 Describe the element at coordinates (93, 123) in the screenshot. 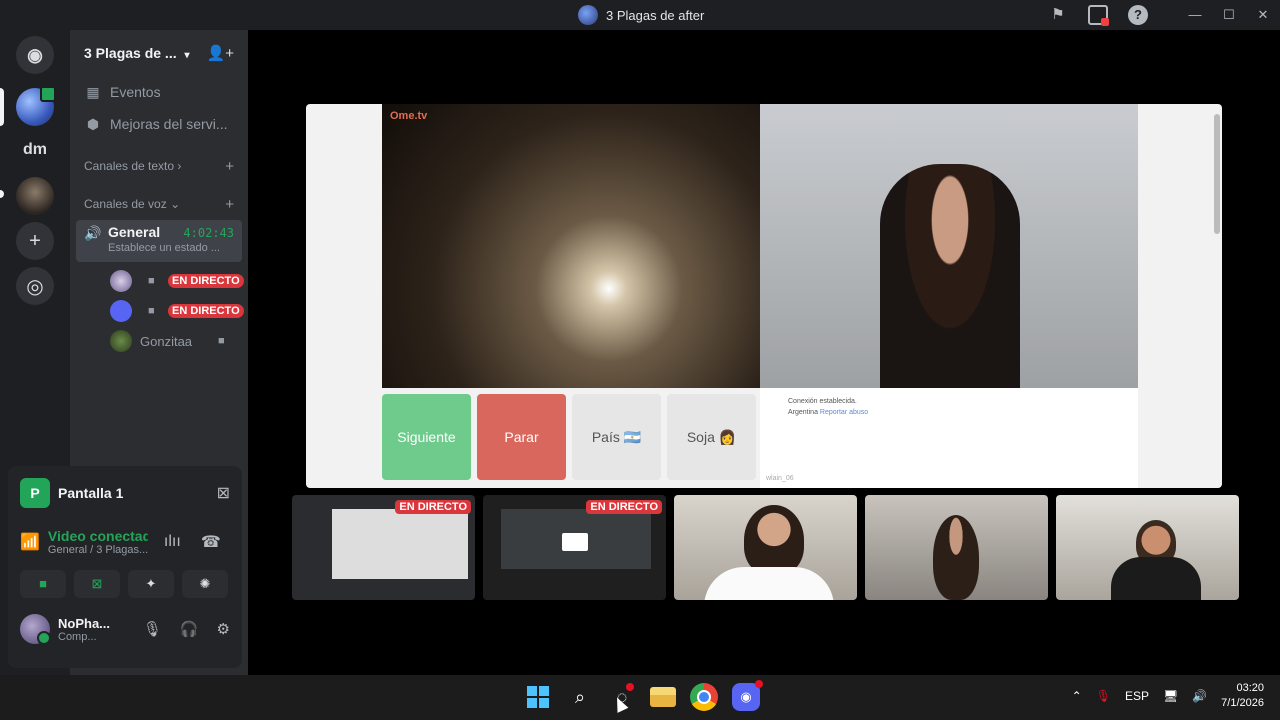

I see `boost-icon: ⬢` at that location.